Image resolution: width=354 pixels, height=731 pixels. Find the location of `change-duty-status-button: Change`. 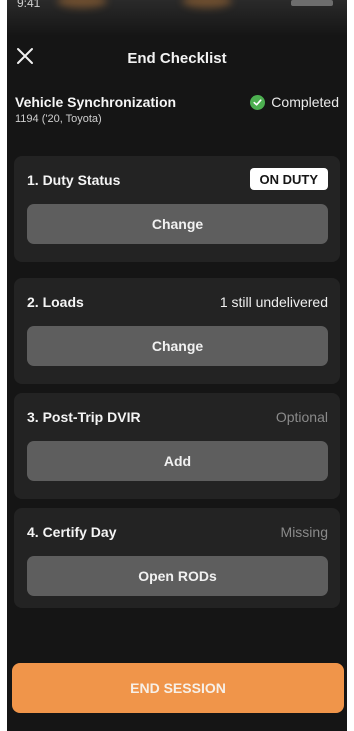

change-duty-status-button: Change is located at coordinates (177, 224).